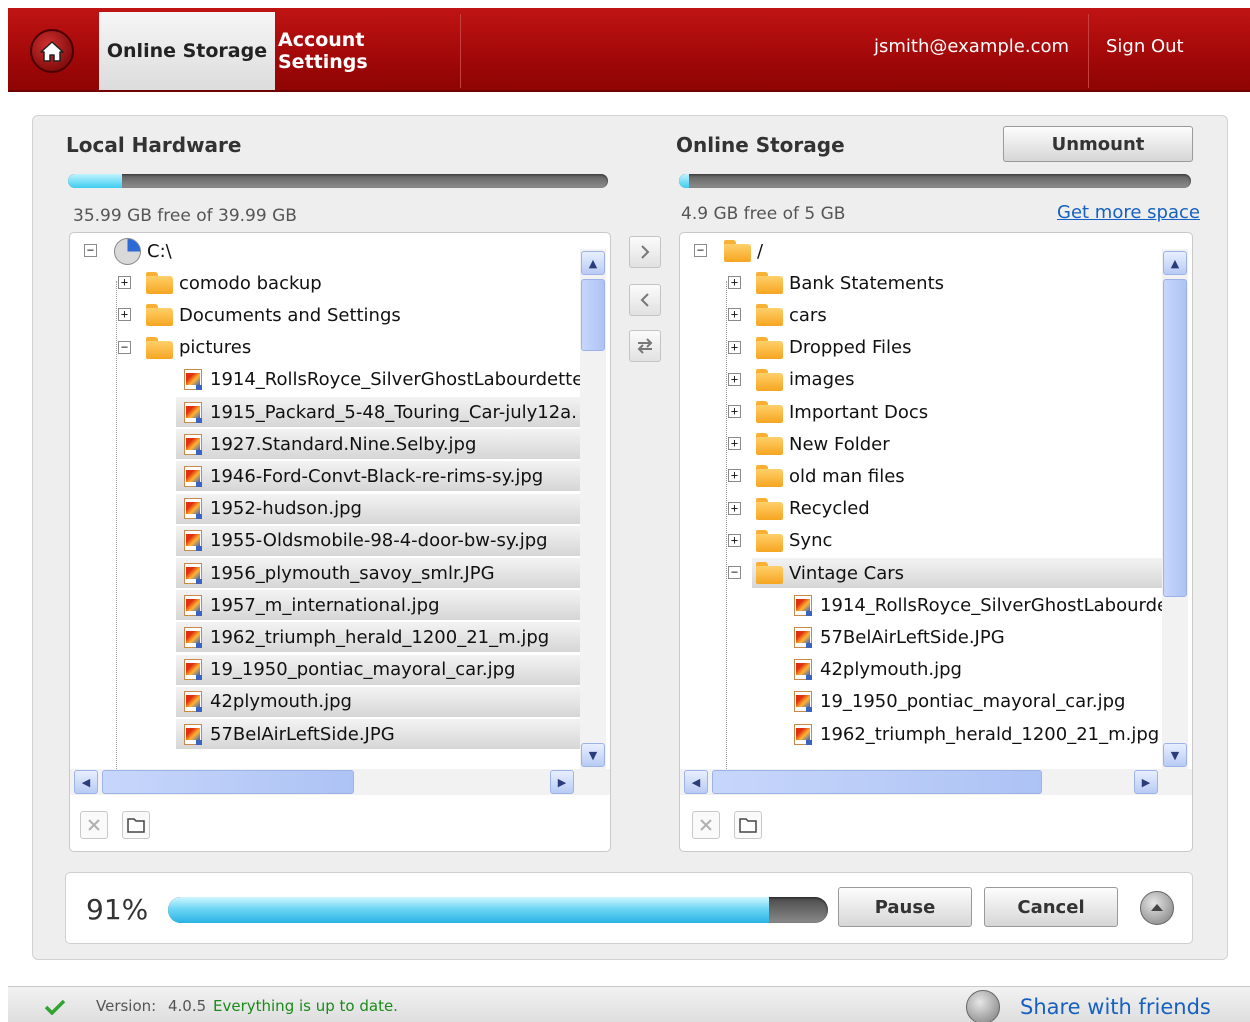 The width and height of the screenshot is (1250, 1022). I want to click on tree-file-item: 1914_RollsRoyce_SilverGhostLabourdetteS, so click(378, 380).